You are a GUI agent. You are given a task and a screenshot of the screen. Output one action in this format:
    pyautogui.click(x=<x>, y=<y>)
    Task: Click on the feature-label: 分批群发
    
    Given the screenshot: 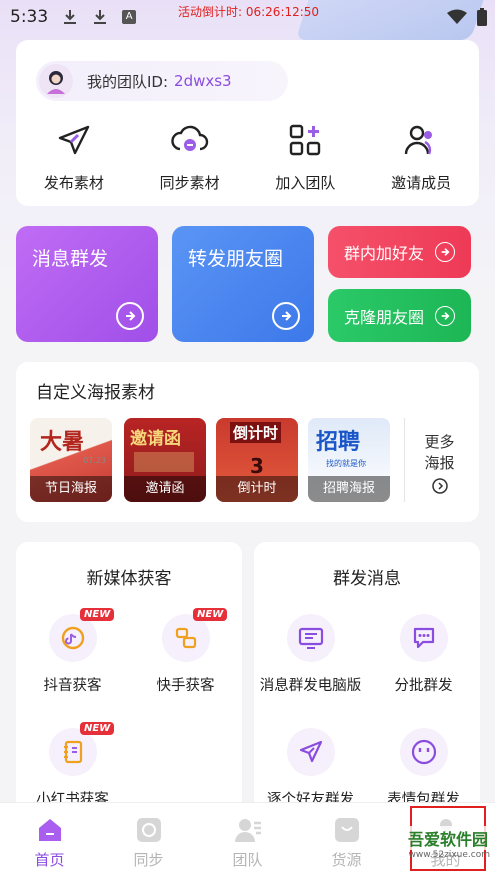 What is the action you would take?
    pyautogui.click(x=423, y=686)
    